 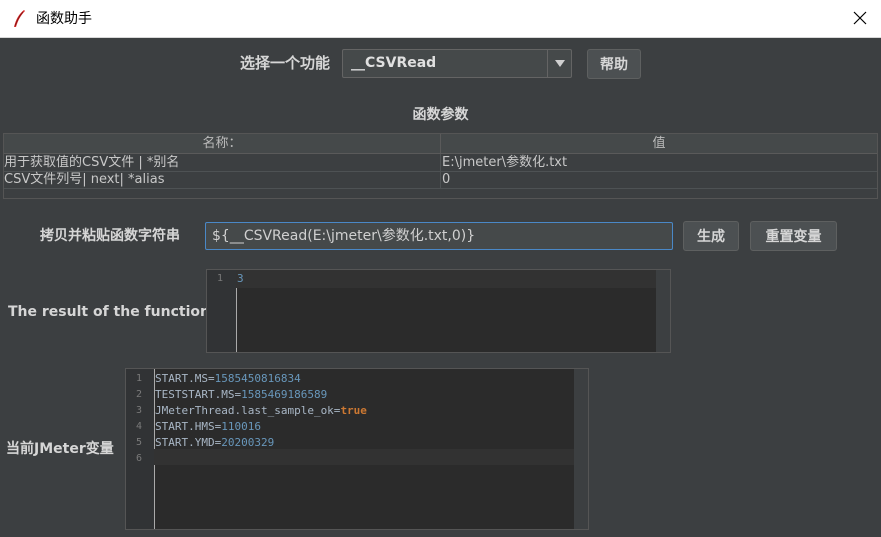 What do you see at coordinates (222, 144) in the screenshot?
I see `column-header-name: 名称：` at bounding box center [222, 144].